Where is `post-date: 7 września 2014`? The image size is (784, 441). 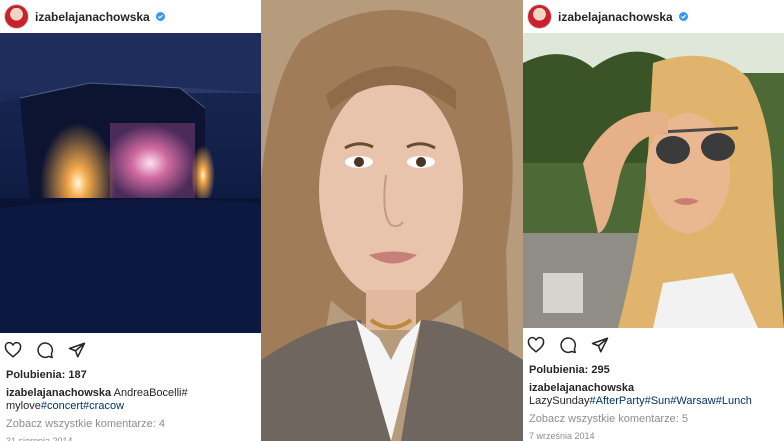
post-date: 7 września 2014 is located at coordinates (562, 436).